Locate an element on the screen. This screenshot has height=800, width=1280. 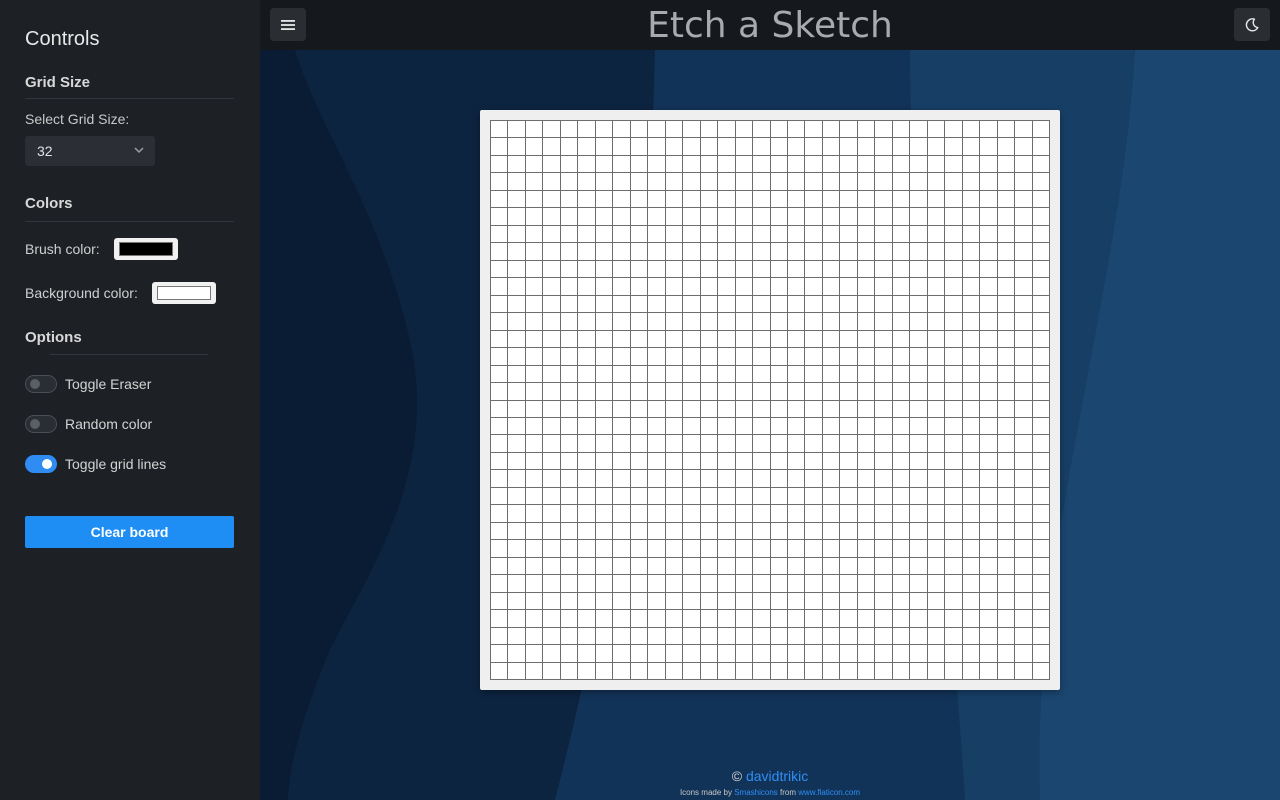
theme-toggle-button is located at coordinates (1252, 24).